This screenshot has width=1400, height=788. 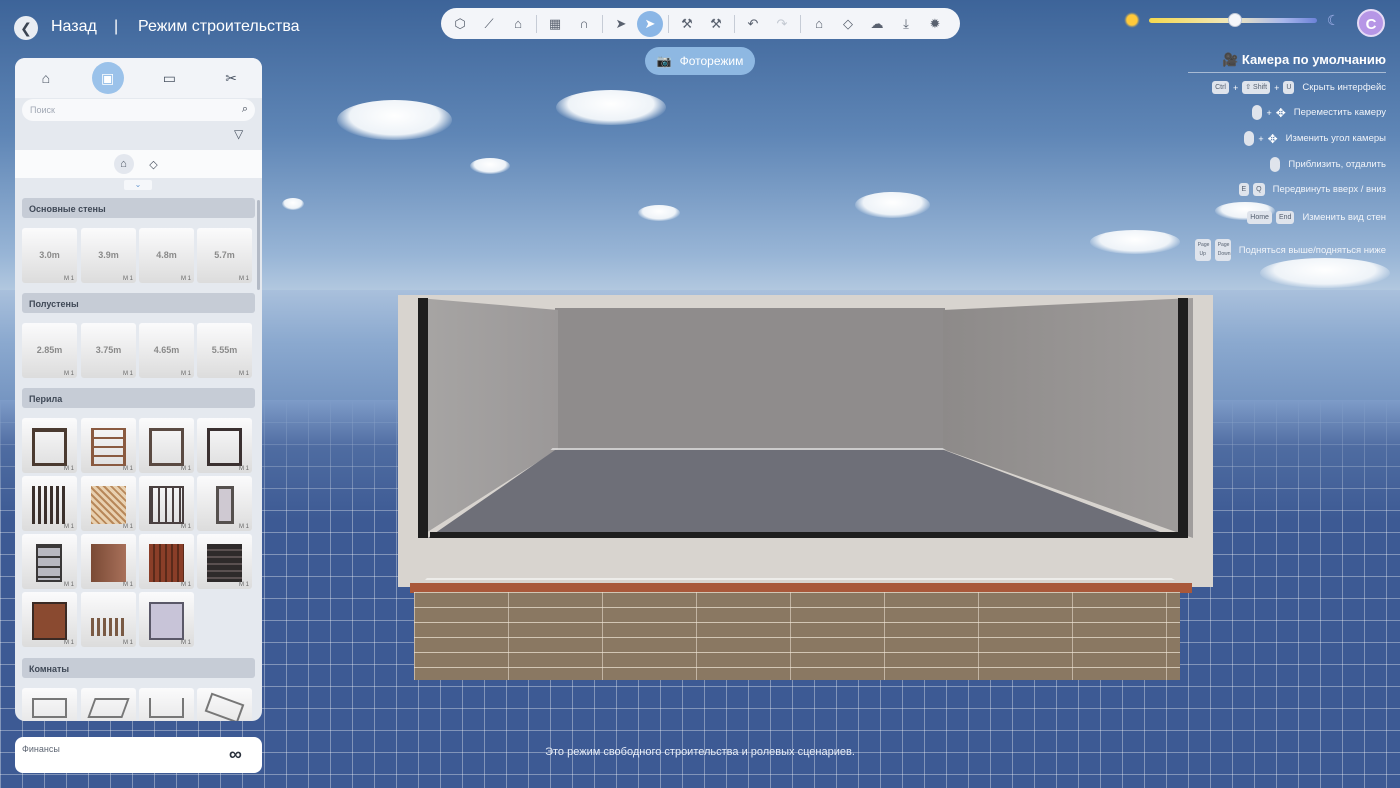 I want to click on section-main-walls: Основные стены, so click(x=138, y=208).